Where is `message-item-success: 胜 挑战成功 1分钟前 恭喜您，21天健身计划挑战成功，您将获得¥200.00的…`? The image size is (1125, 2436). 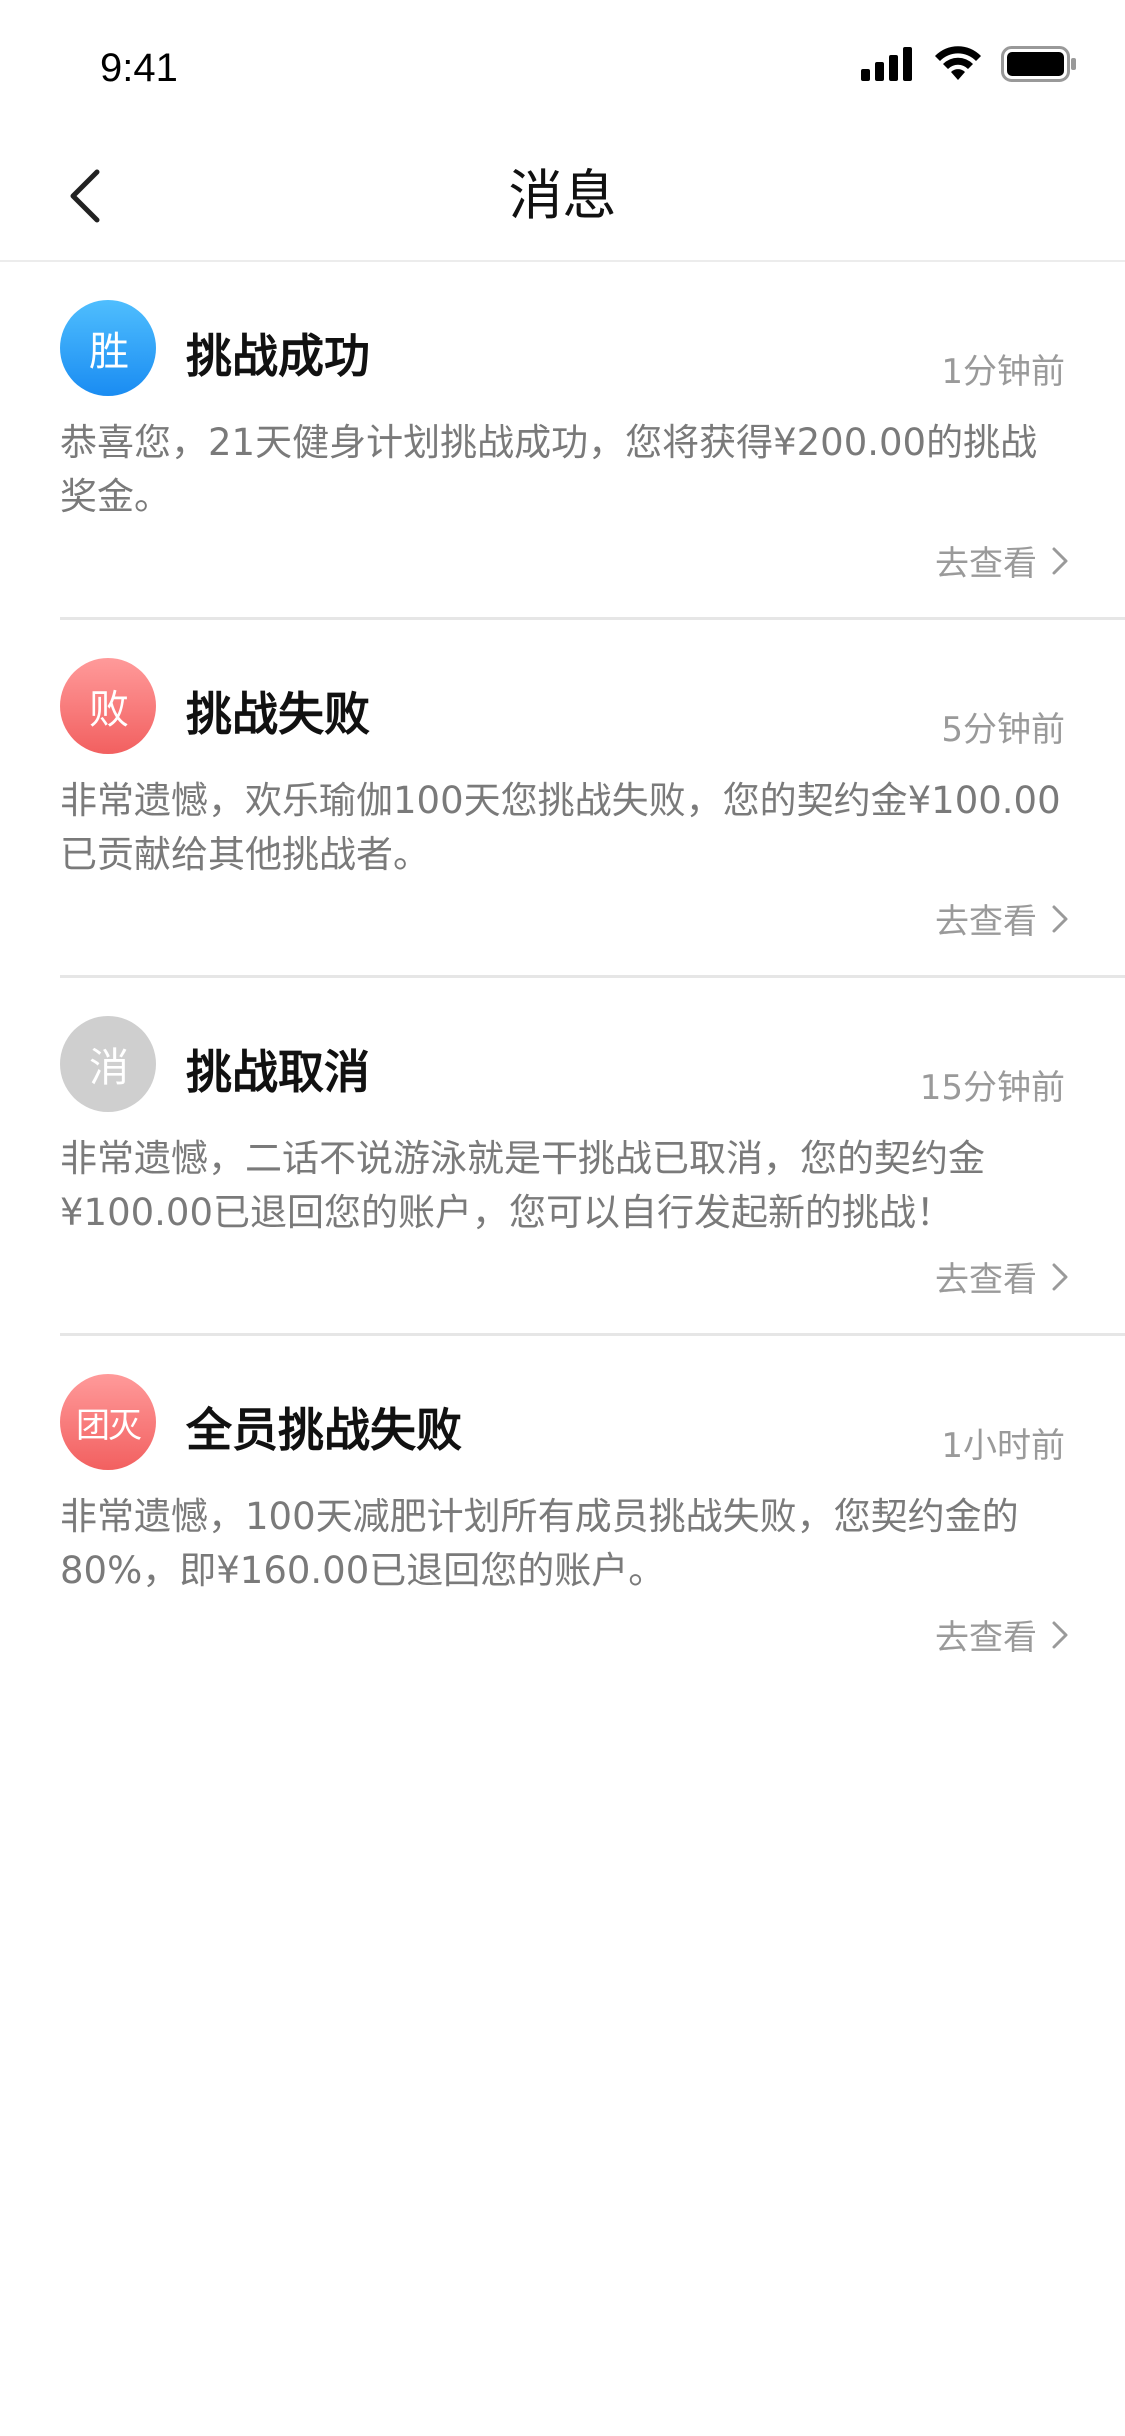 message-item-success: 胜 挑战成功 1分钟前 恭喜您，21天健身计划挑战成功，您将获得¥200.00的… is located at coordinates (592, 441).